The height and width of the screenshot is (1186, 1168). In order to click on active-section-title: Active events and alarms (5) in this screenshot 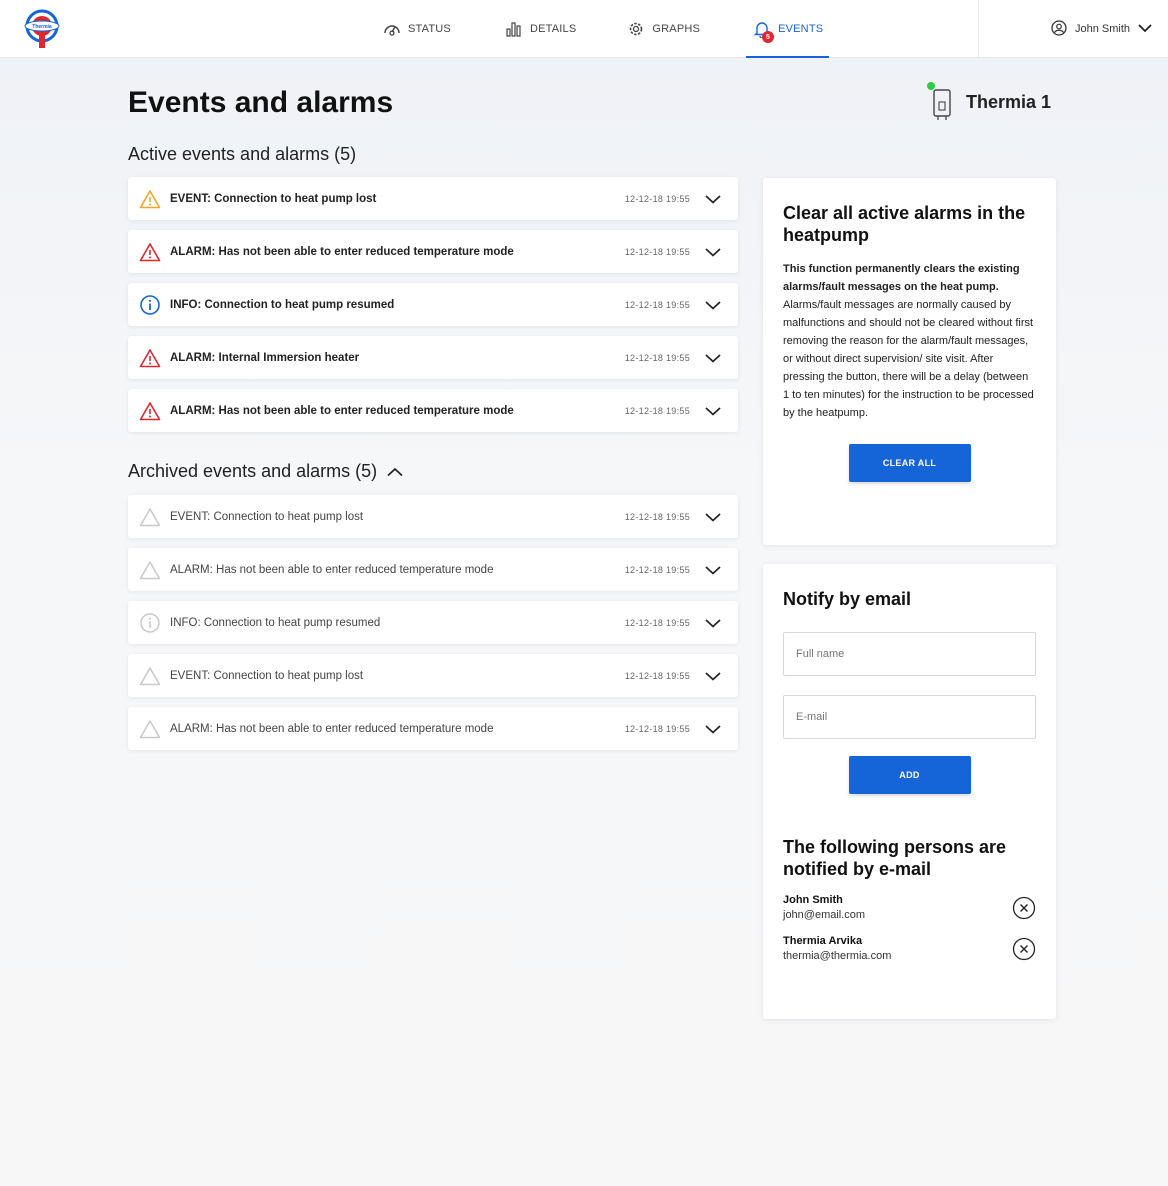, I will do `click(242, 154)`.